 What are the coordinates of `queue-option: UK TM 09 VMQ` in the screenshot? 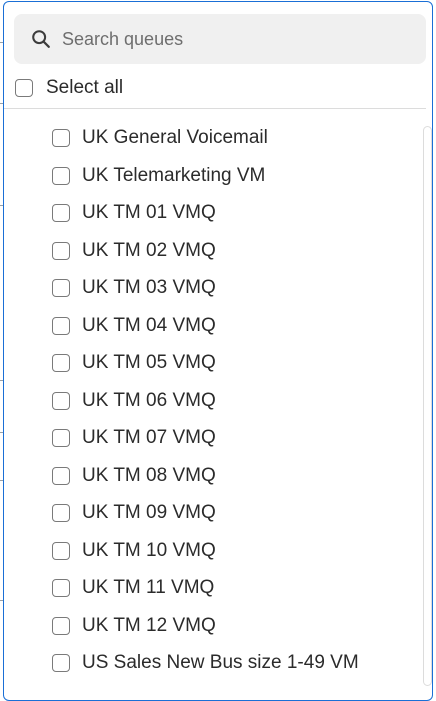 It's located at (134, 513).